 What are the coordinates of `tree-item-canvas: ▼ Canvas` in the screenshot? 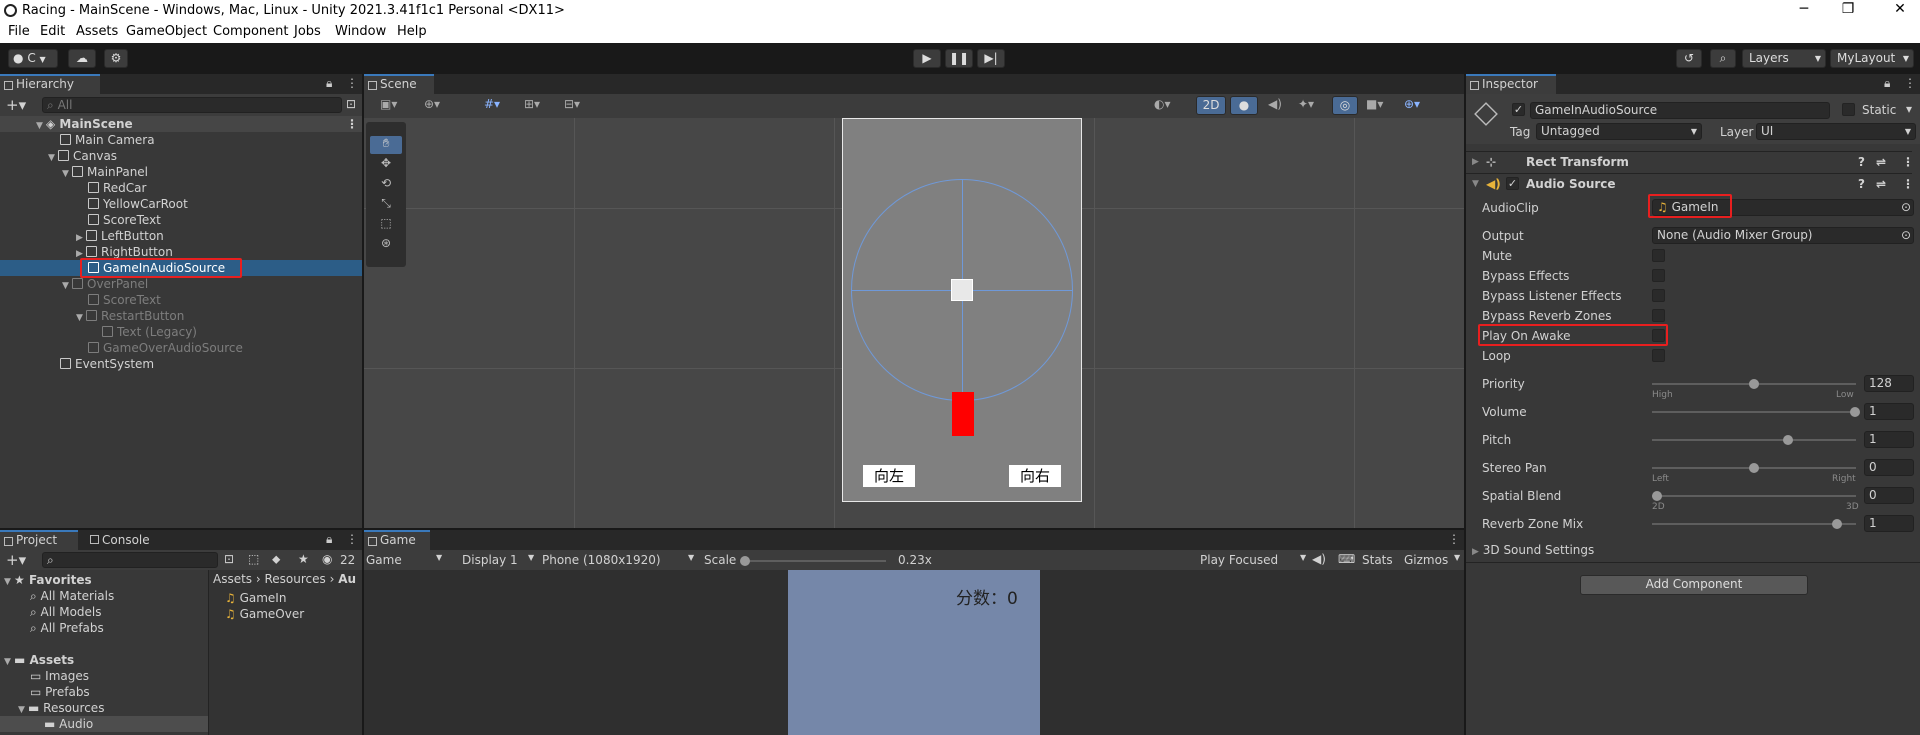 It's located at (180, 156).